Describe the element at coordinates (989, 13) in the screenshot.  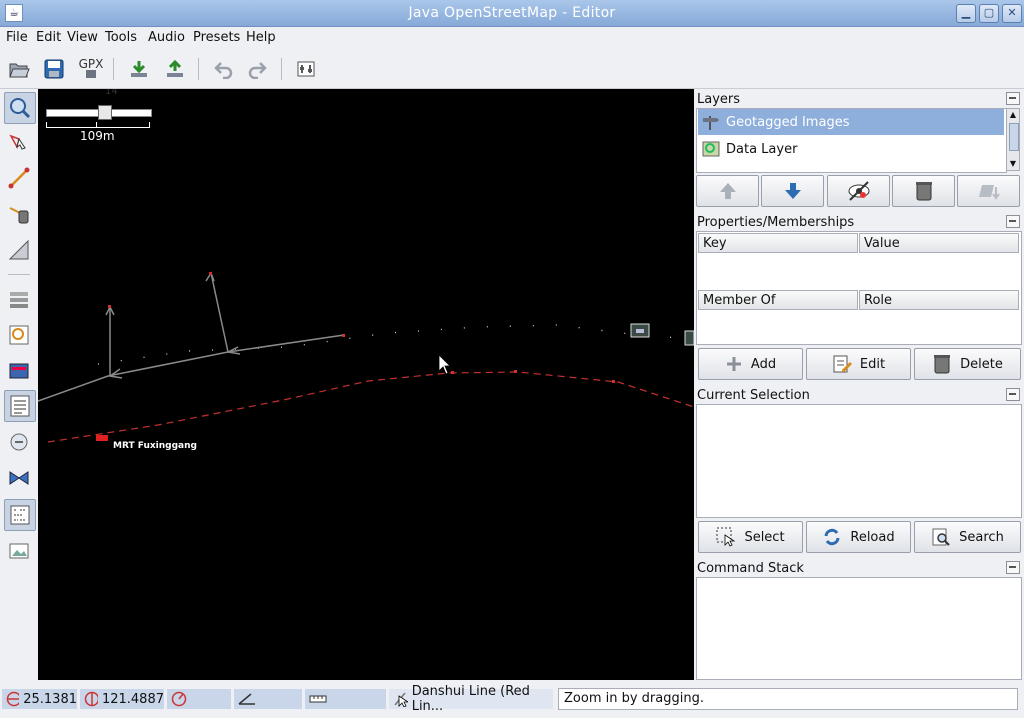
I see `maximize-icon: ▢` at that location.